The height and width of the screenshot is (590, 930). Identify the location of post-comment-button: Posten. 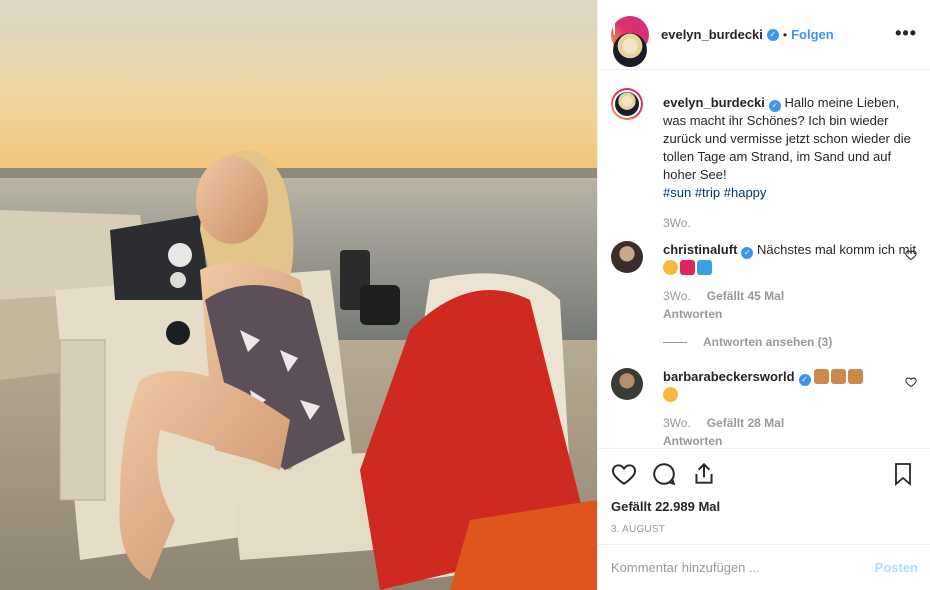
(896, 567).